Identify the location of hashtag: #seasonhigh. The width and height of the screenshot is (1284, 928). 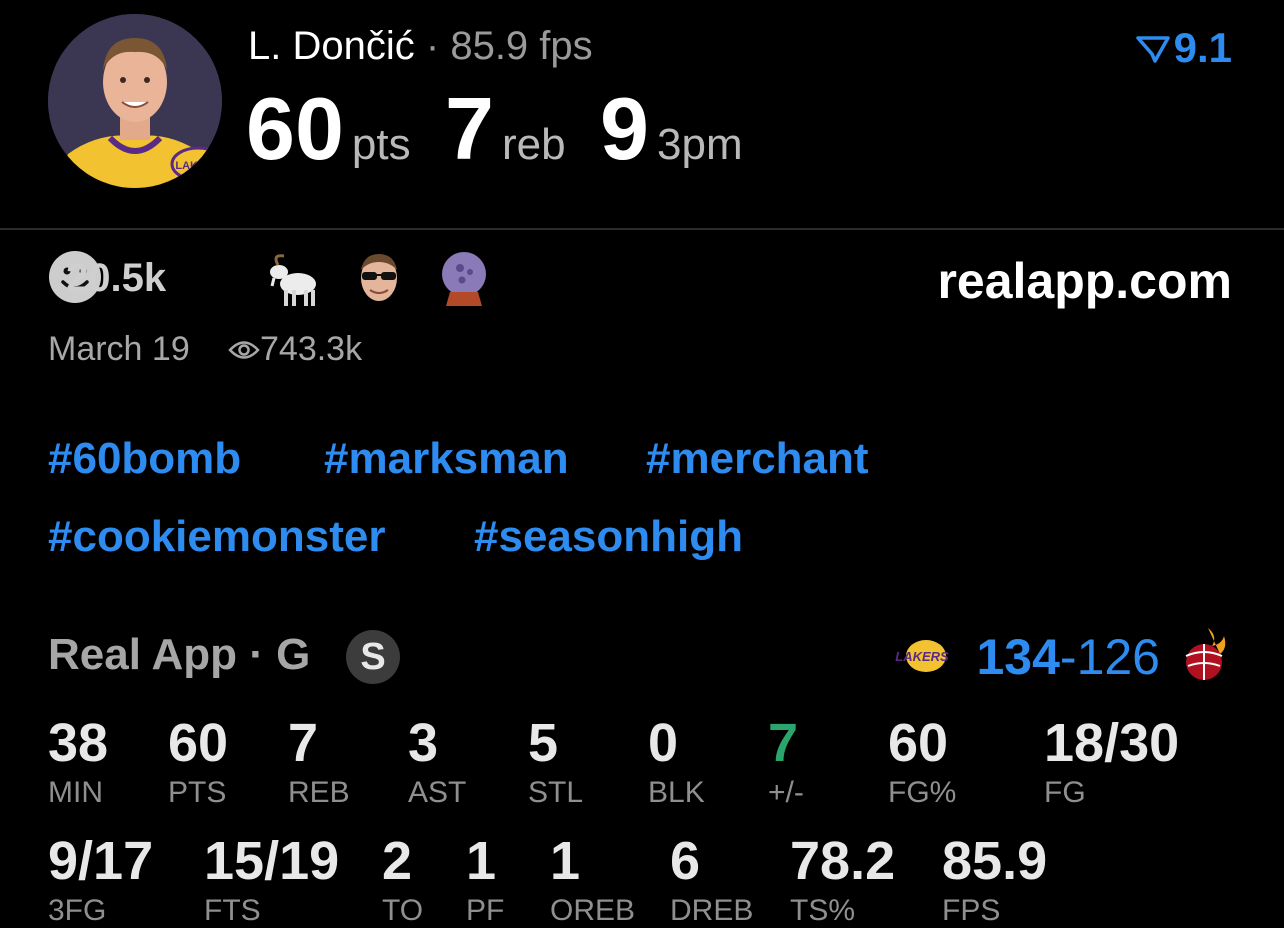
(608, 537).